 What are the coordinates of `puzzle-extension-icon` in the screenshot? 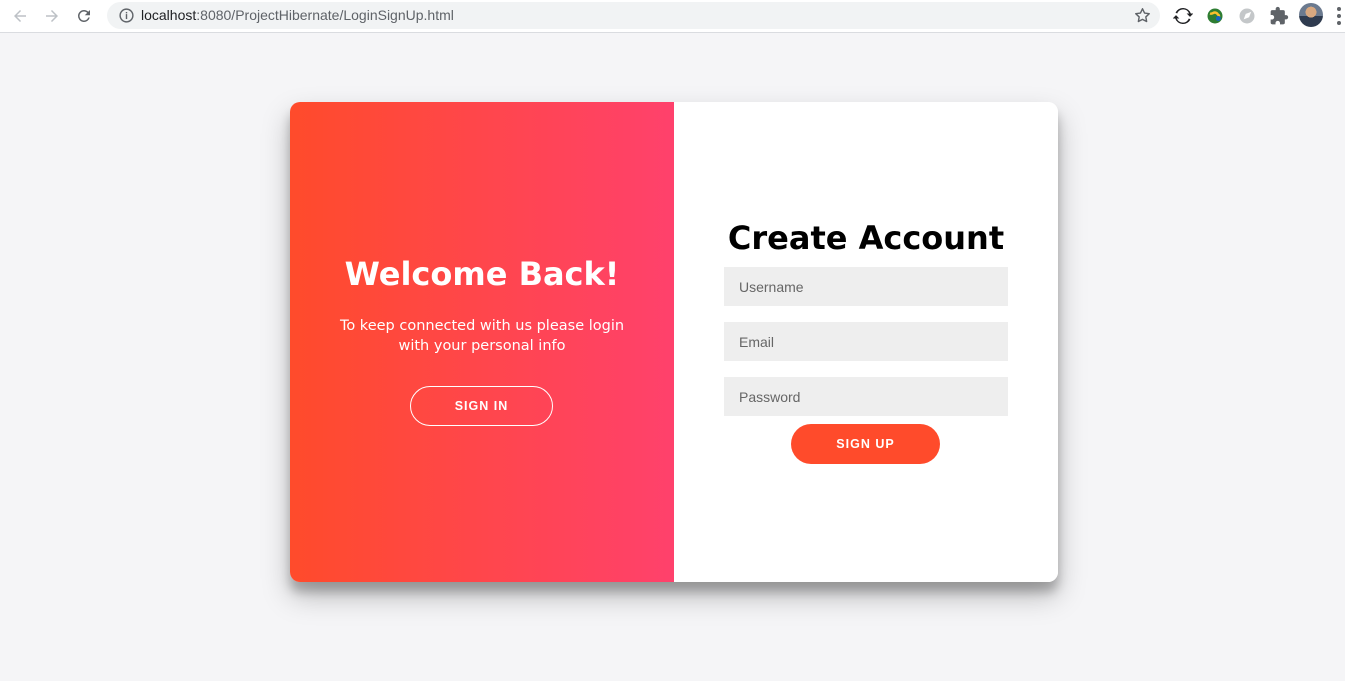 It's located at (1279, 16).